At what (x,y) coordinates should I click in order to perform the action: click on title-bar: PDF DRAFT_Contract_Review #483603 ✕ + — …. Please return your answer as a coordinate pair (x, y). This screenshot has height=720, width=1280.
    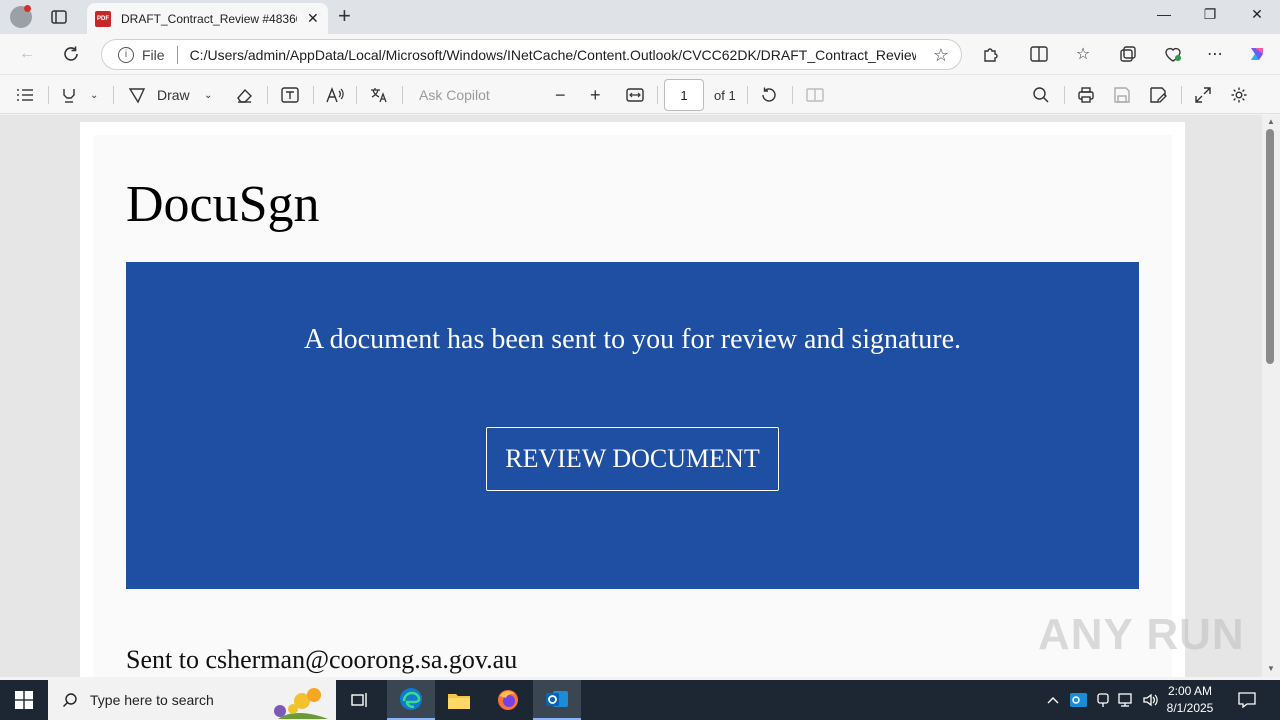
    Looking at the image, I should click on (640, 17).